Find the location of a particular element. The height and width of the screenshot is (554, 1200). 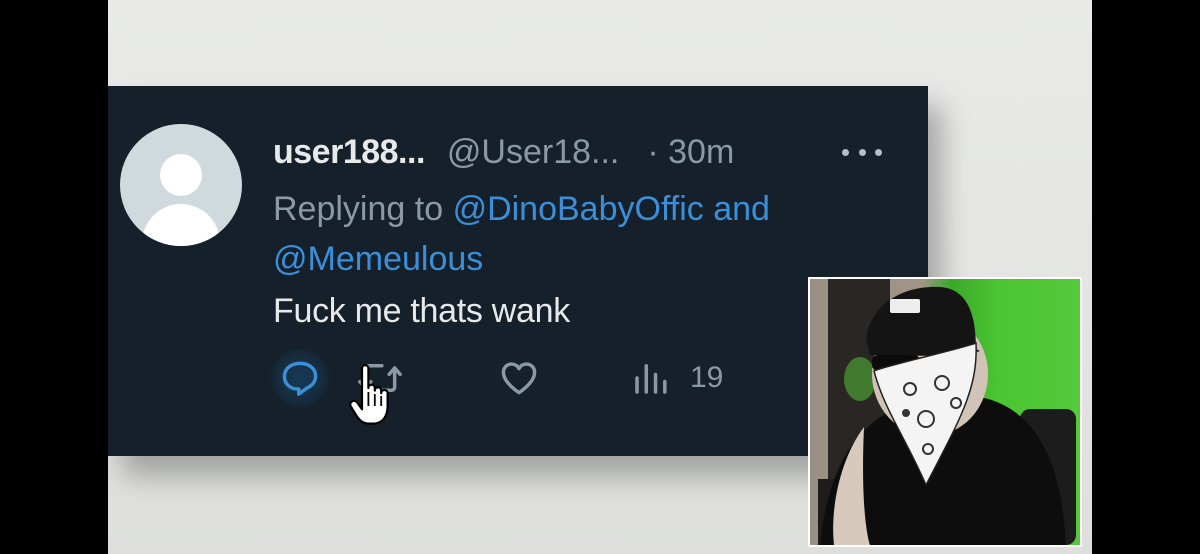

views-icon is located at coordinates (651, 379).